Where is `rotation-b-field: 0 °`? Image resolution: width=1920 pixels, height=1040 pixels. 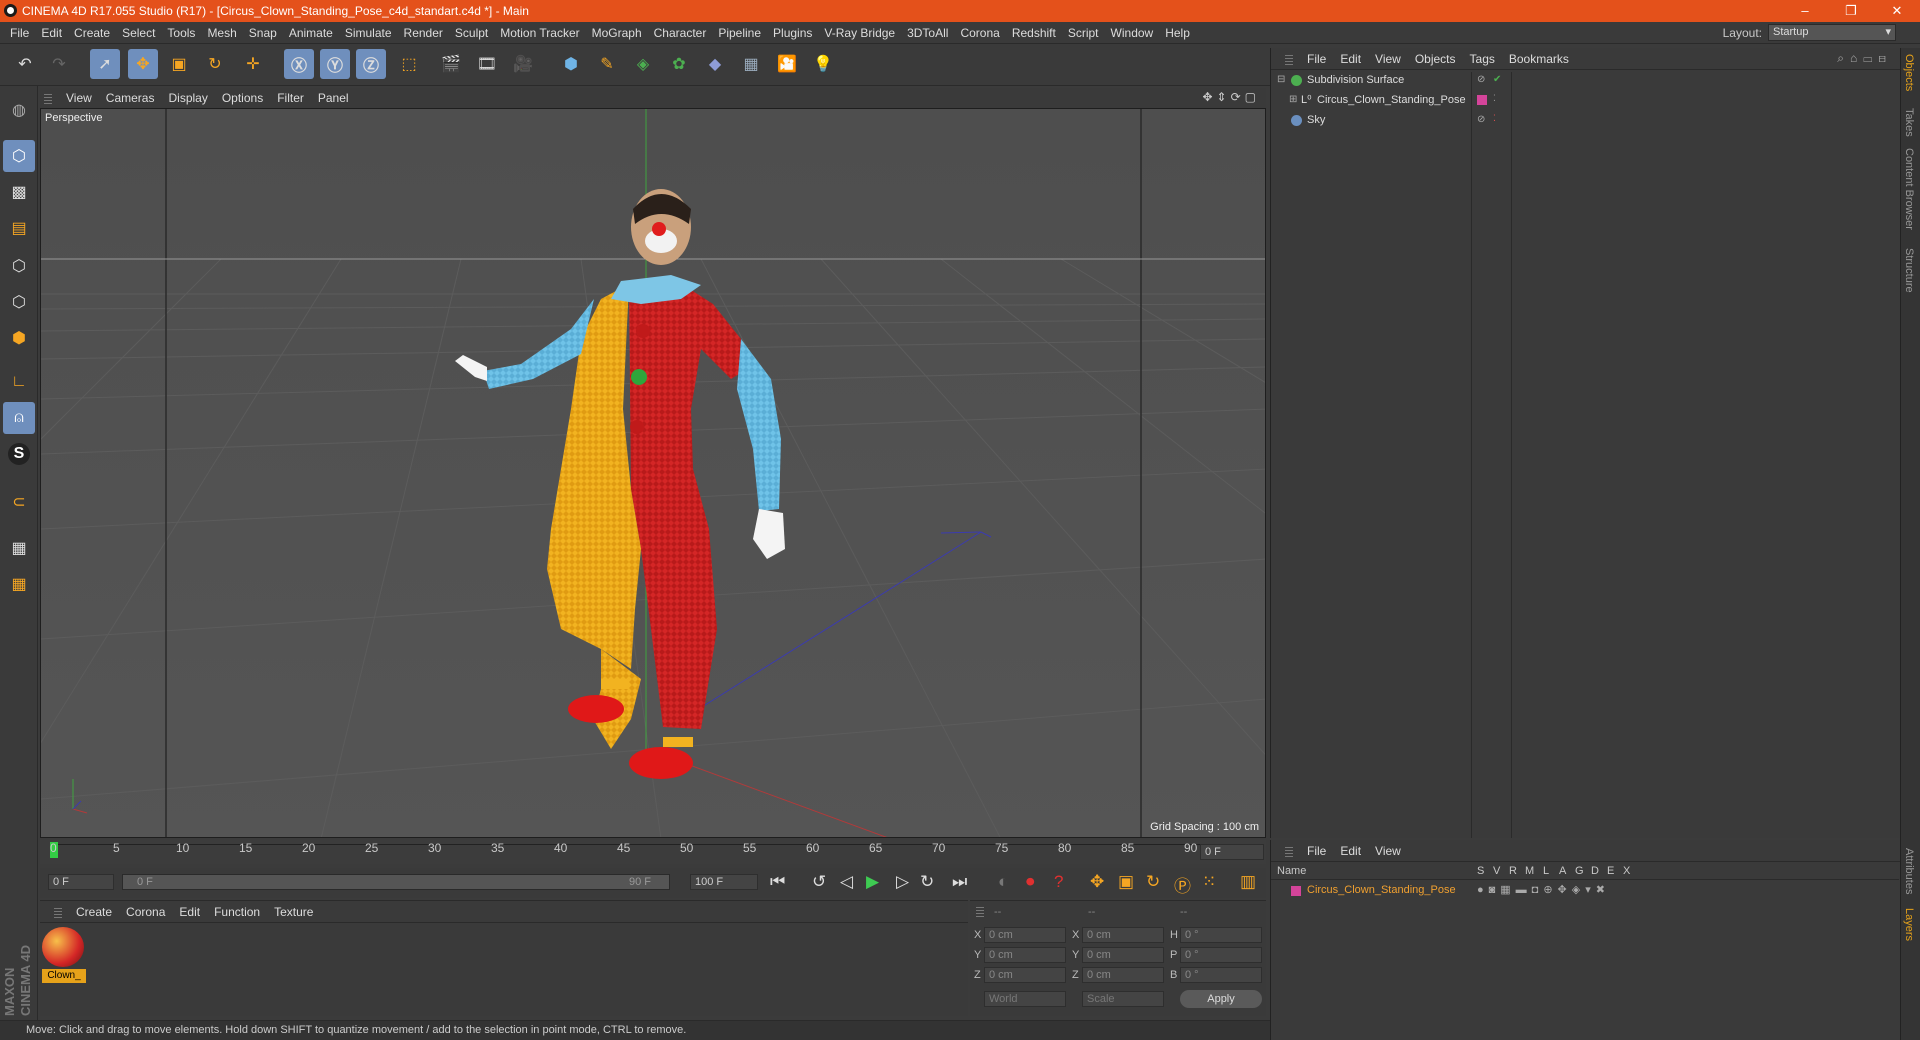
rotation-b-field: 0 ° is located at coordinates (1221, 975).